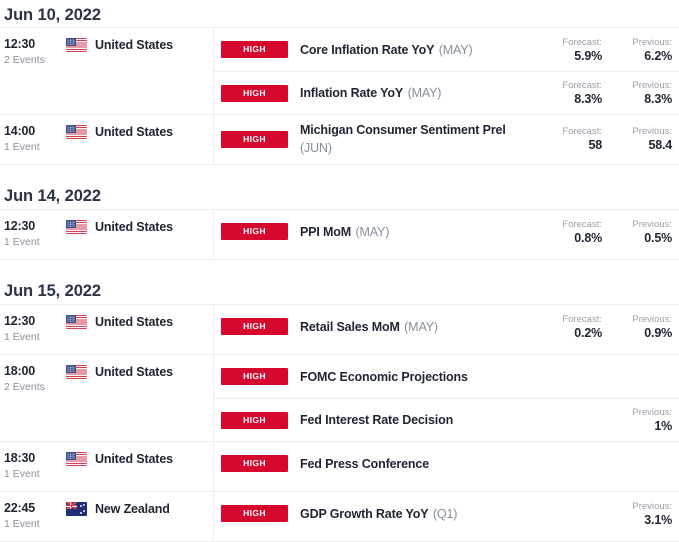 The height and width of the screenshot is (542, 679). What do you see at coordinates (663, 426) in the screenshot?
I see `previous-value: 1%` at bounding box center [663, 426].